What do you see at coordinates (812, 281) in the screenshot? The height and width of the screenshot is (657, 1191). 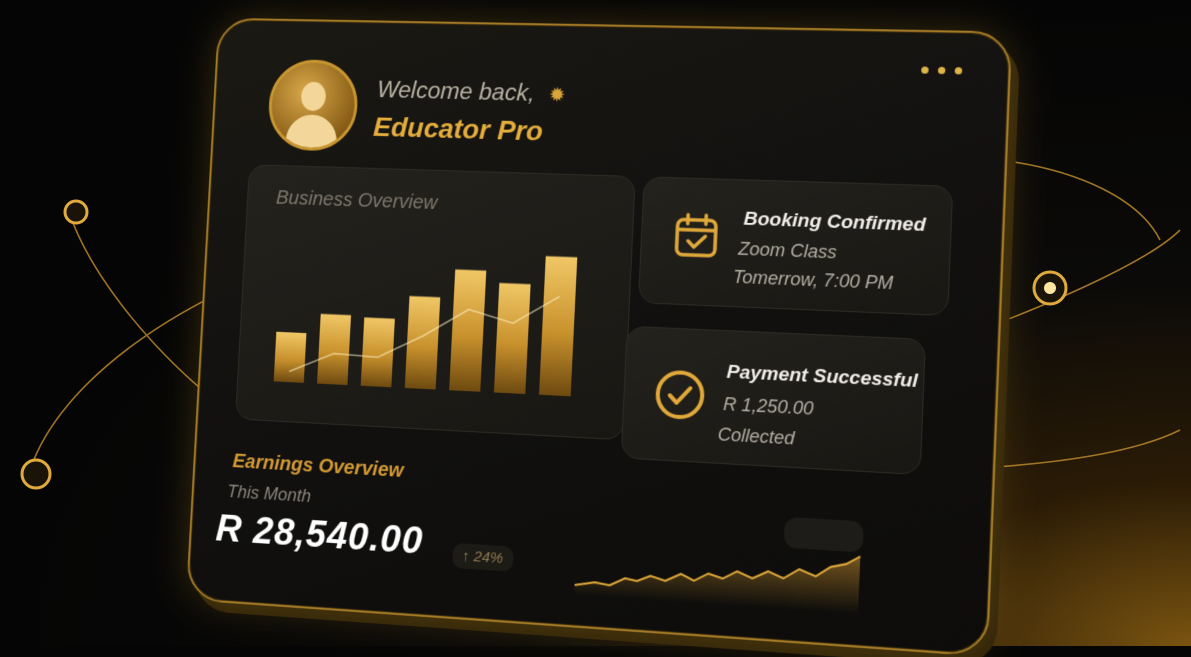 I see `booking-time: Tomerrow, 7:00 PM` at bounding box center [812, 281].